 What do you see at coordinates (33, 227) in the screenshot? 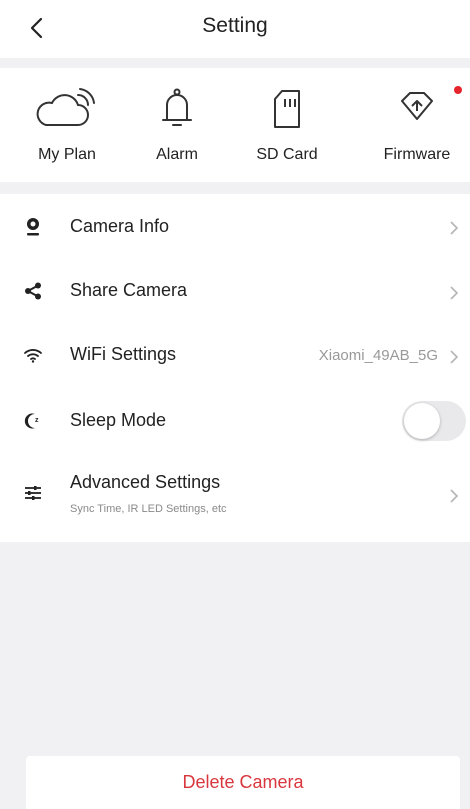
I see `webcam-icon` at bounding box center [33, 227].